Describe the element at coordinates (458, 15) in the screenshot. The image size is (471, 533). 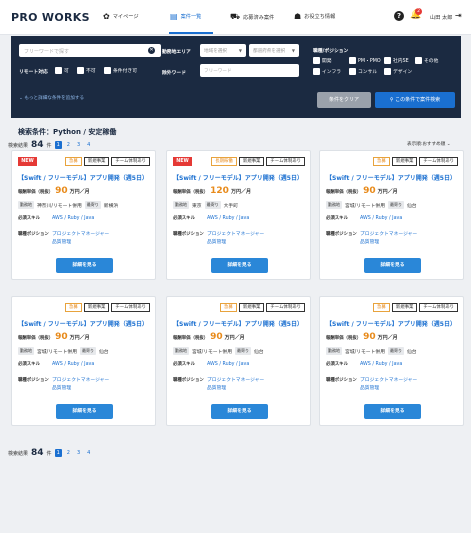
I see `logout-icon: ⇥` at that location.